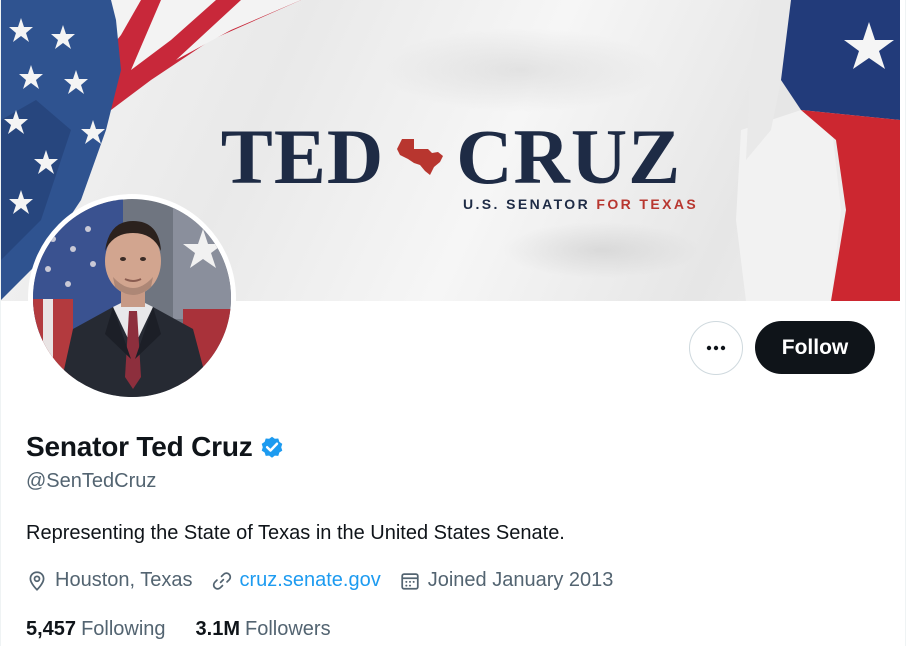 The image size is (906, 646). What do you see at coordinates (410, 581) in the screenshot?
I see `calendar-icon` at bounding box center [410, 581].